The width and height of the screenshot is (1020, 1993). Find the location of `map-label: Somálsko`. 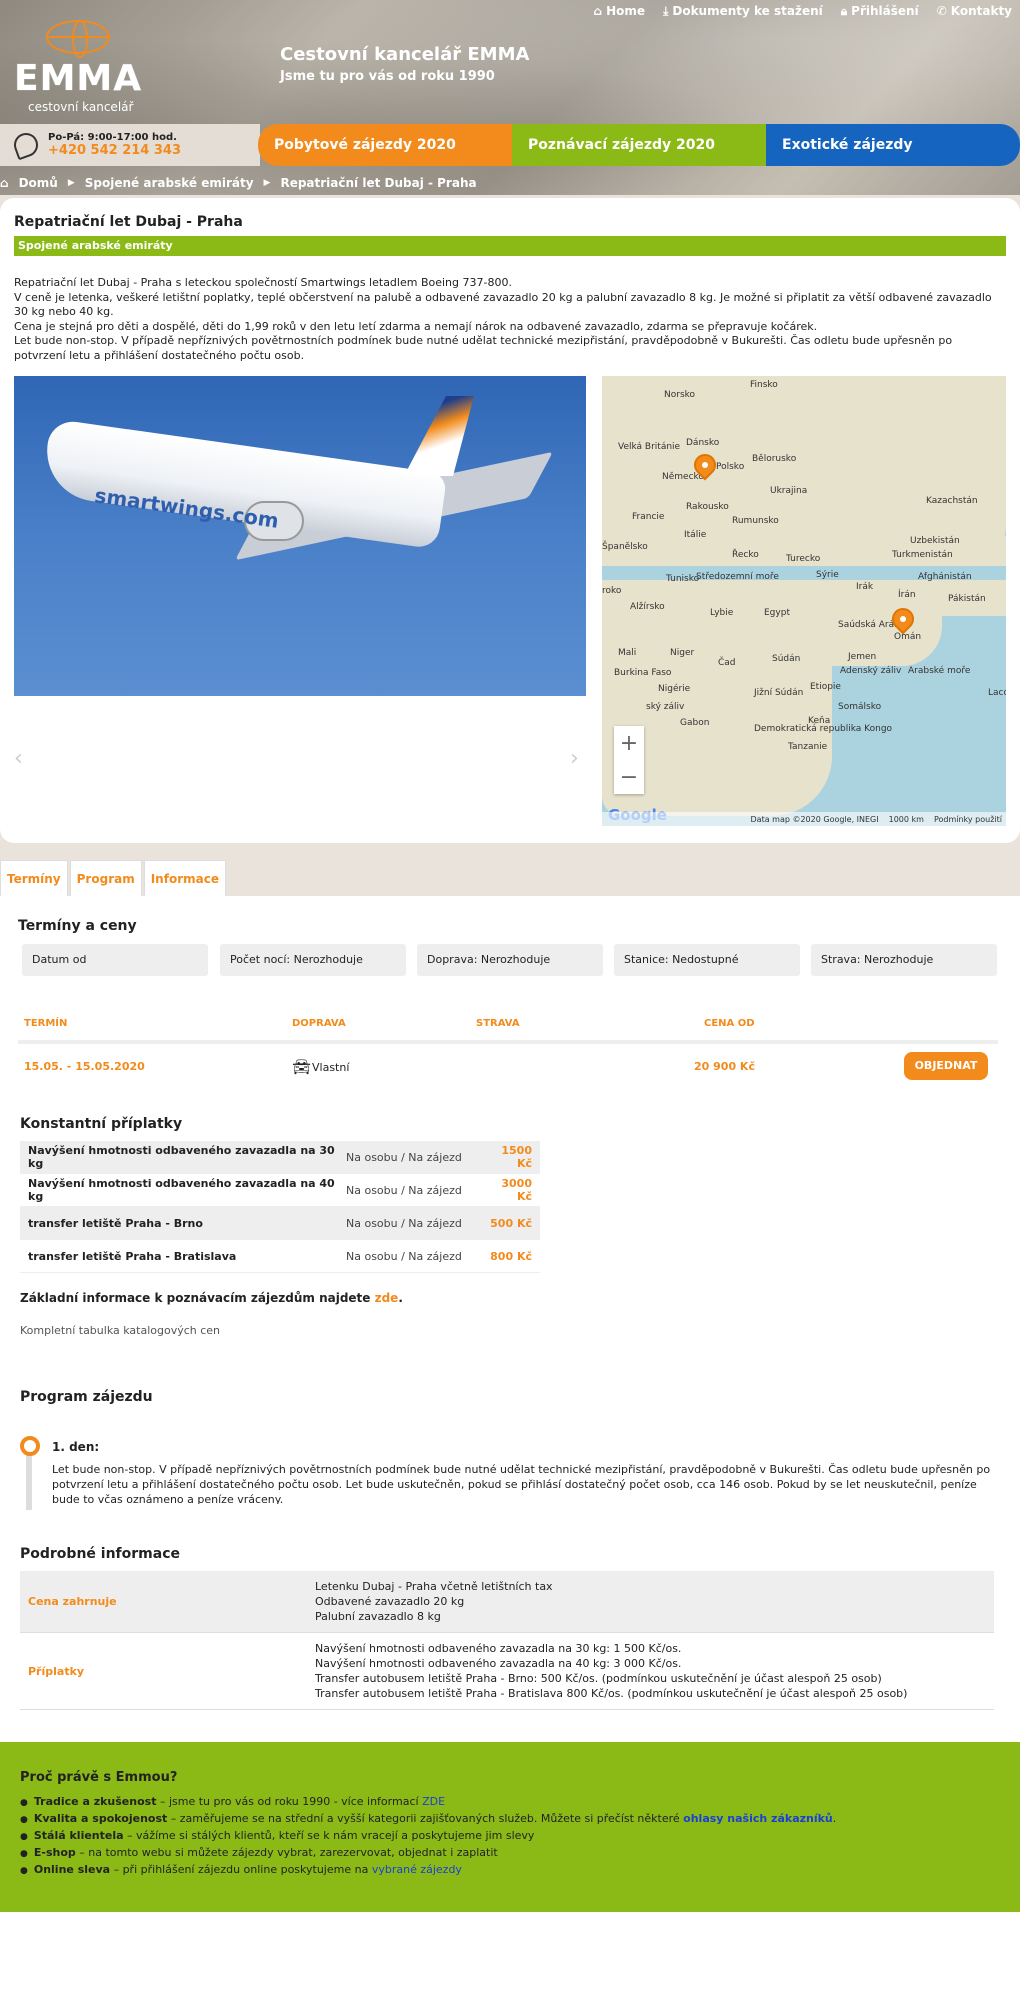

map-label: Somálsko is located at coordinates (860, 707).